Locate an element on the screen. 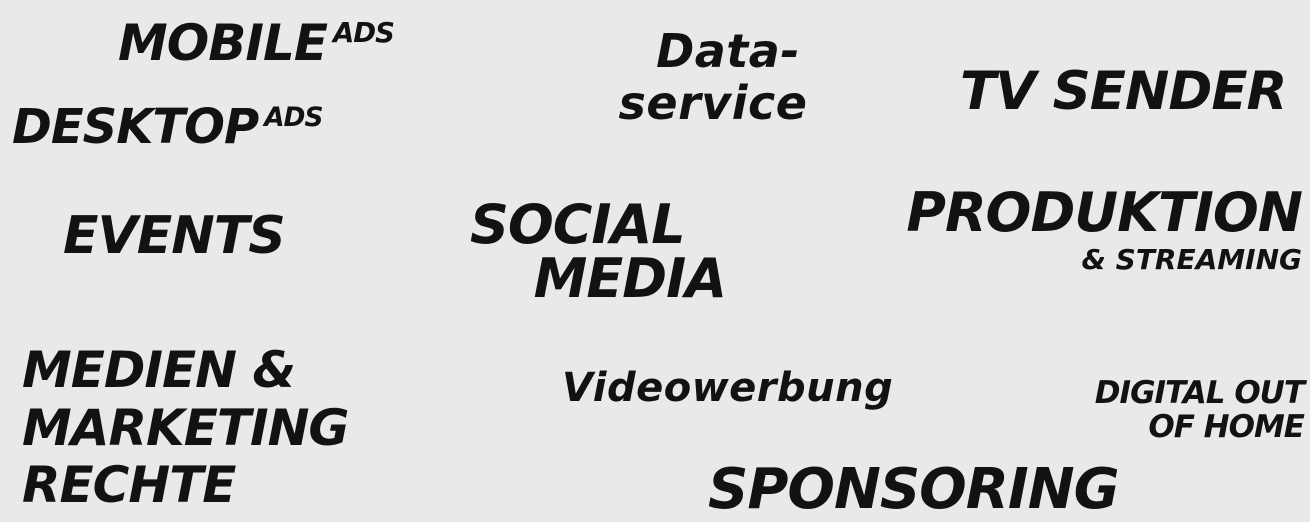  medien-marketing-rechte-label: MEDIEN & MARKETING RECHTE is located at coordinates (185, 428).